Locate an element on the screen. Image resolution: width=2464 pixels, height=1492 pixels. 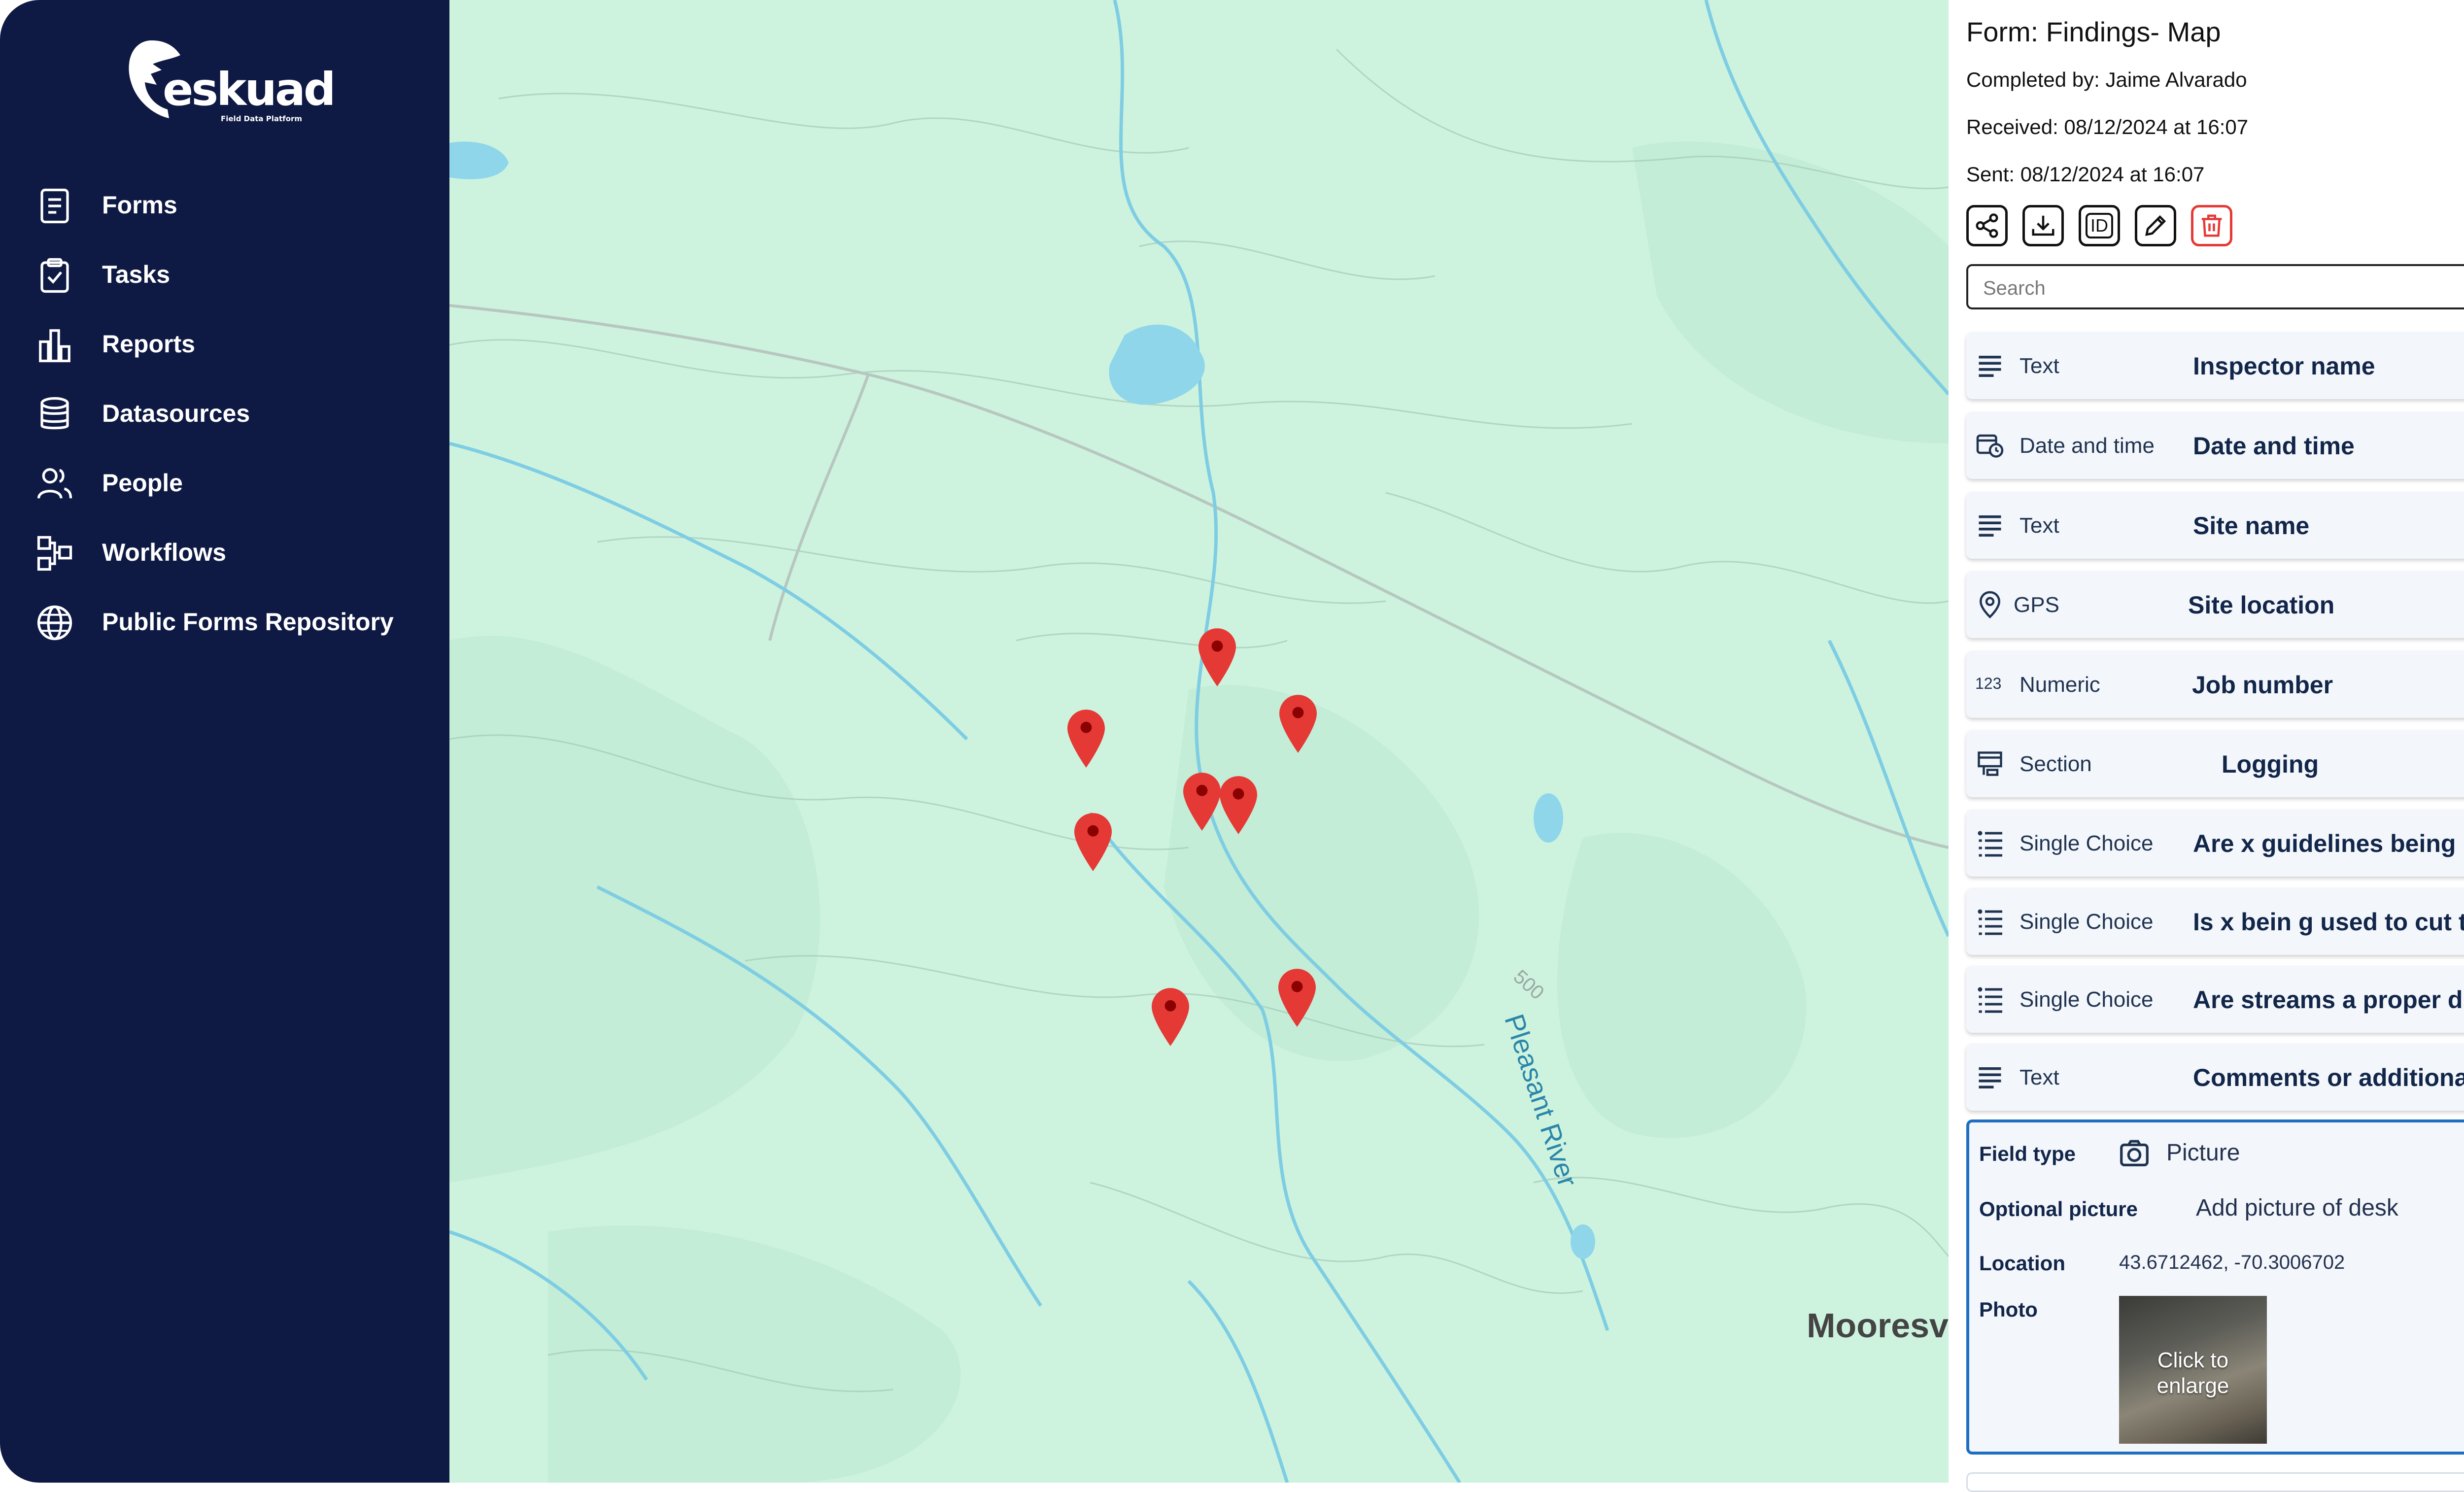
field-name: Inspector name is located at coordinates (2284, 366).